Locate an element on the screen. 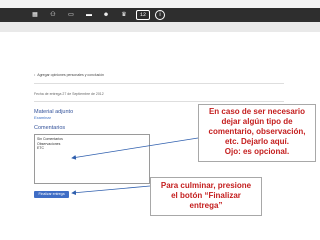  callout-line: etc. Dejarlo aquí. is located at coordinates (257, 141).